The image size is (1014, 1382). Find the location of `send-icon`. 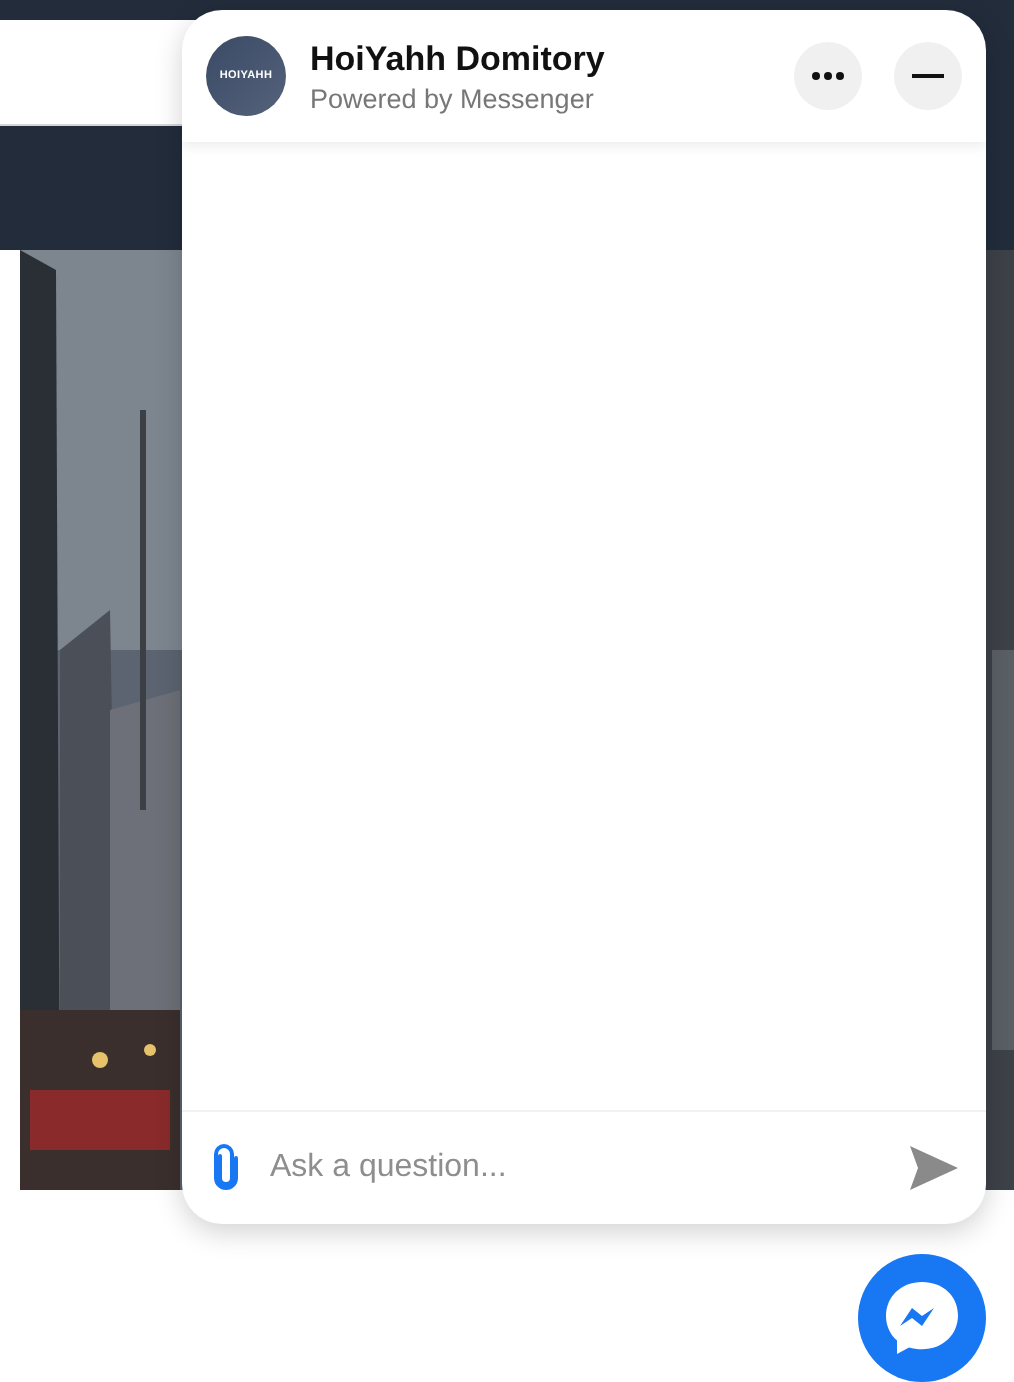

send-icon is located at coordinates (934, 1168).